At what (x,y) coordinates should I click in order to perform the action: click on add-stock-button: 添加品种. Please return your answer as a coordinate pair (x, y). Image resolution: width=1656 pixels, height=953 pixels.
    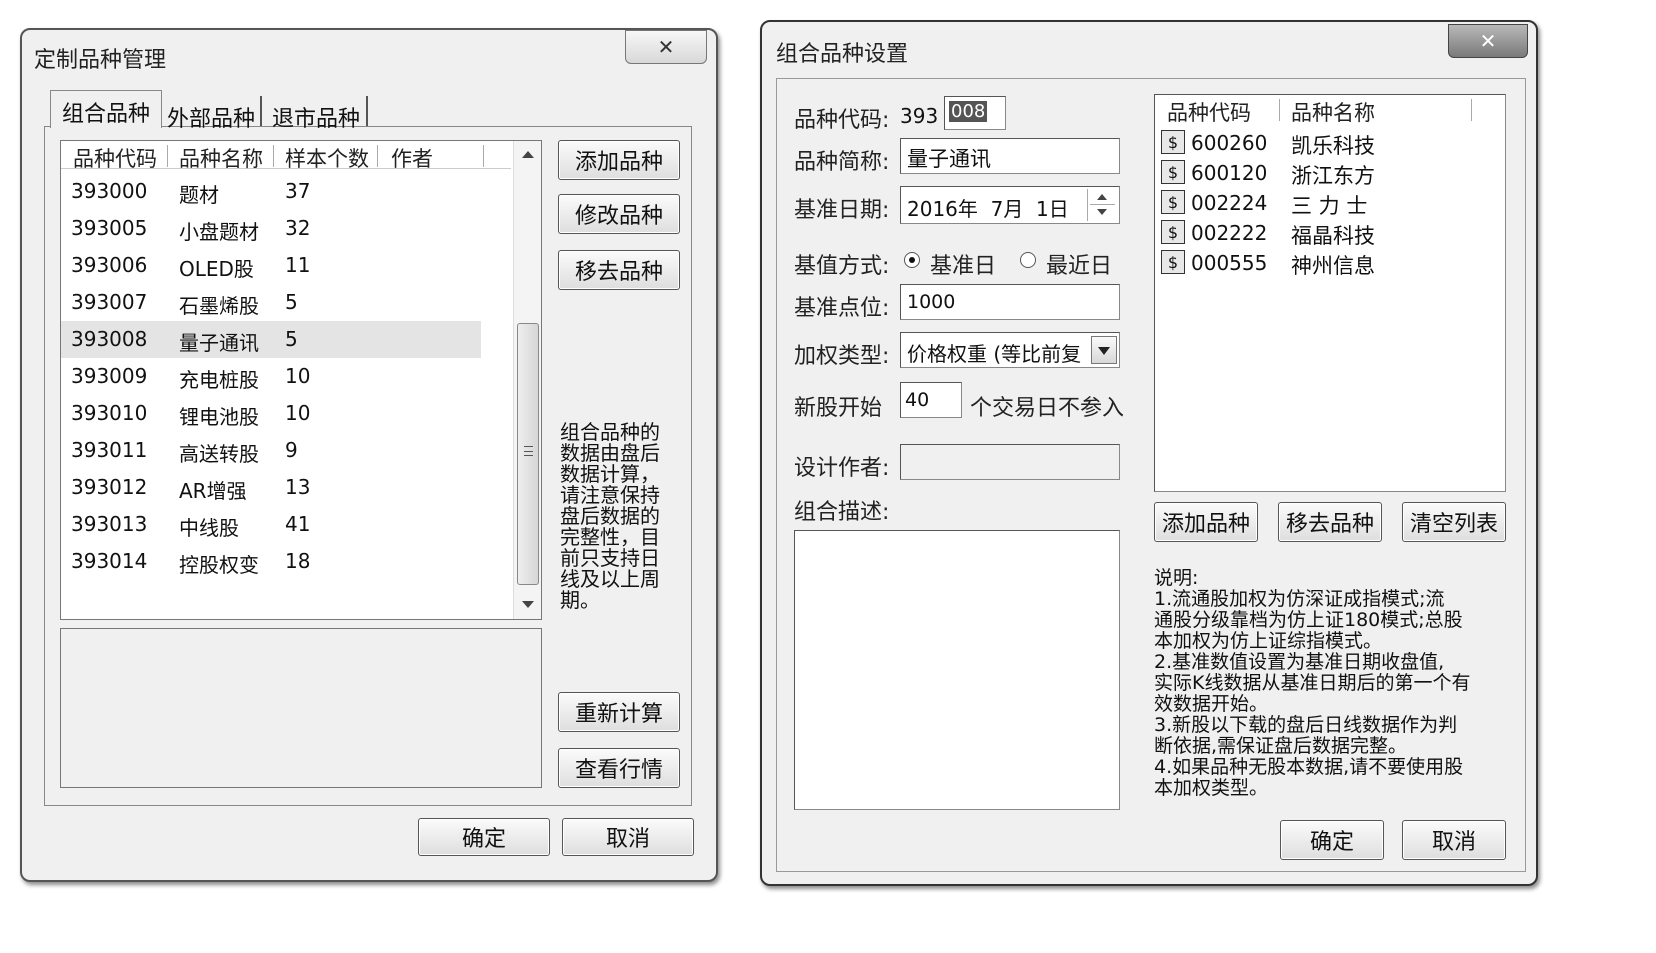
    Looking at the image, I should click on (1206, 522).